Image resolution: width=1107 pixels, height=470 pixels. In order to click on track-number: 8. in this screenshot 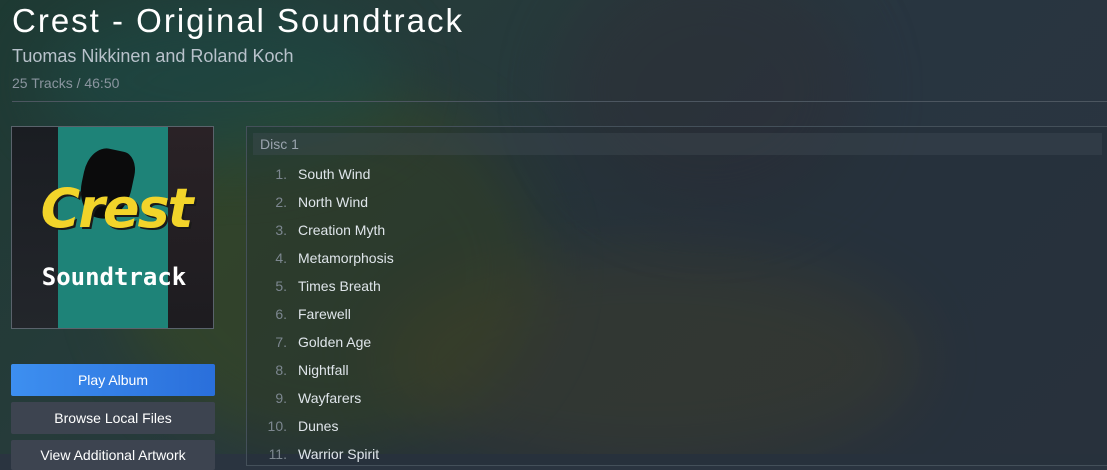, I will do `click(281, 370)`.